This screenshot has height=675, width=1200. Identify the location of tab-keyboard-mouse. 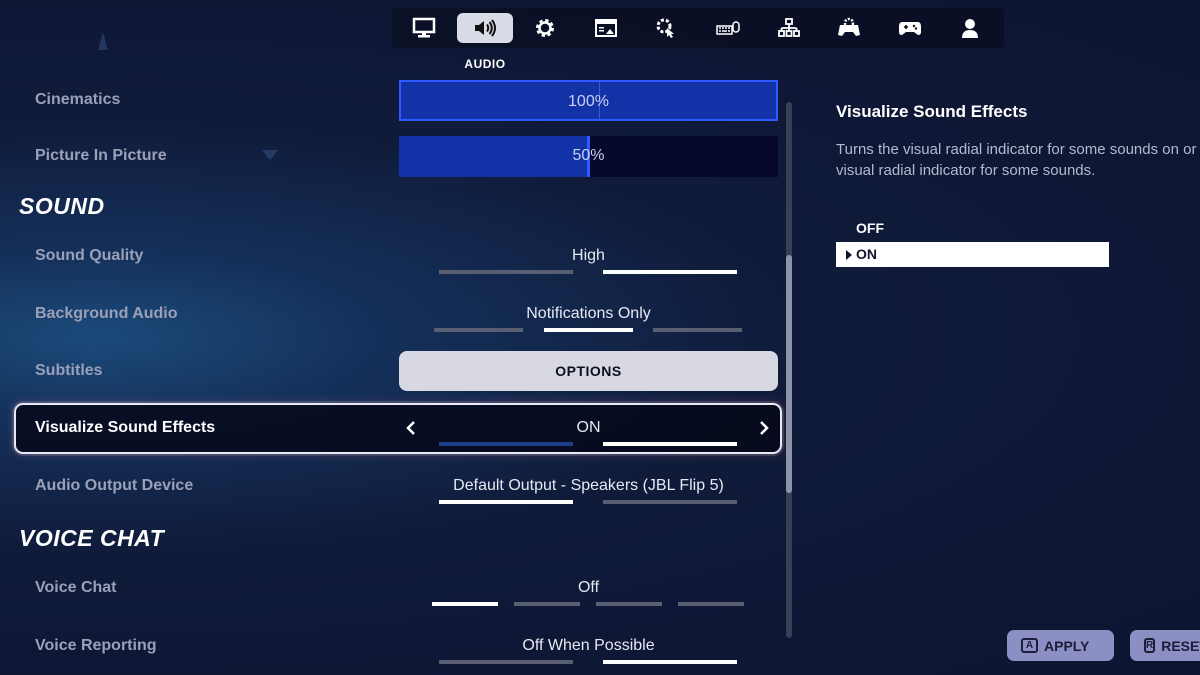
(728, 28).